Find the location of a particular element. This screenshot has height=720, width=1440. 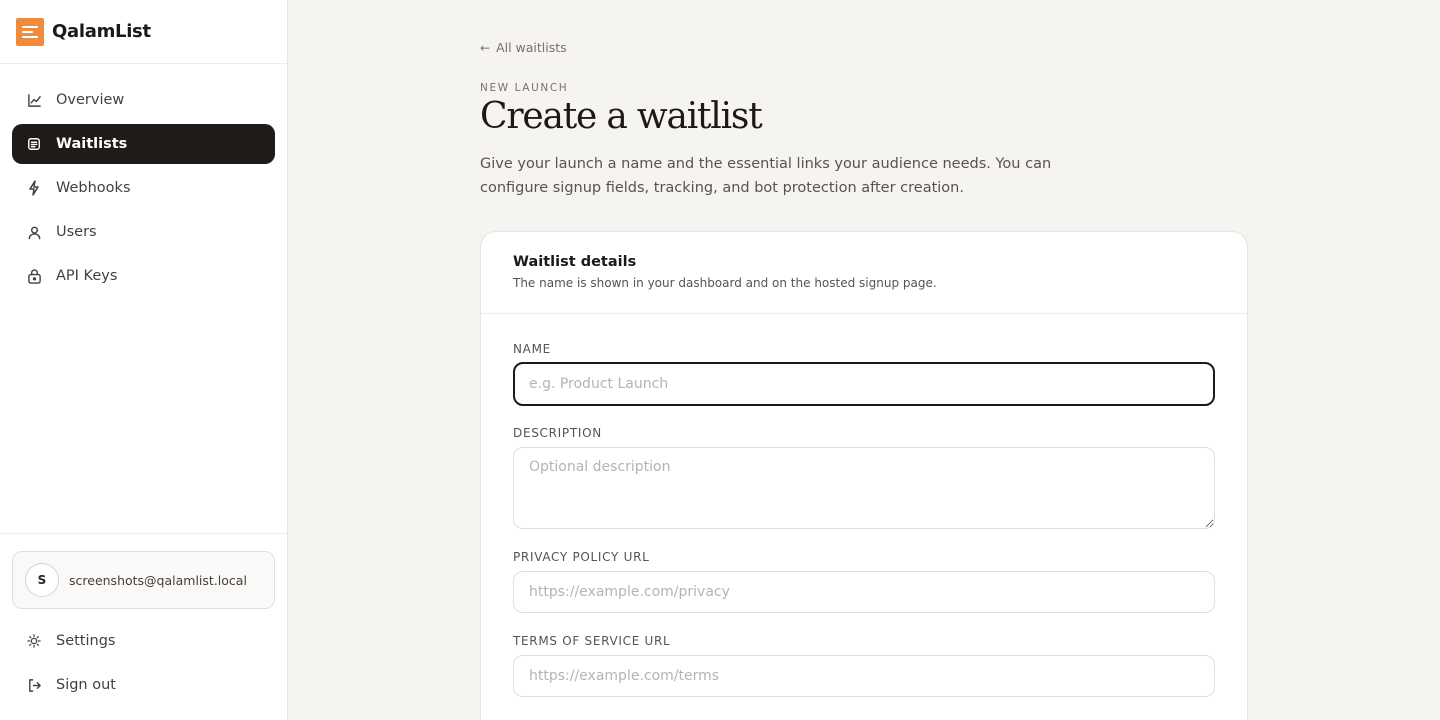

lock-icon is located at coordinates (34, 276).